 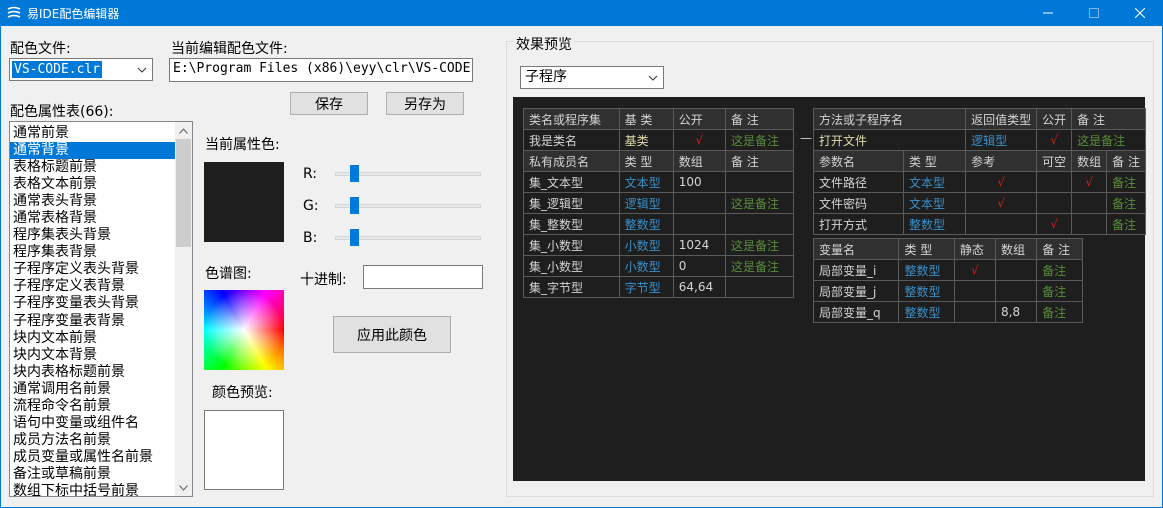 What do you see at coordinates (408, 206) in the screenshot?
I see `g-slider` at bounding box center [408, 206].